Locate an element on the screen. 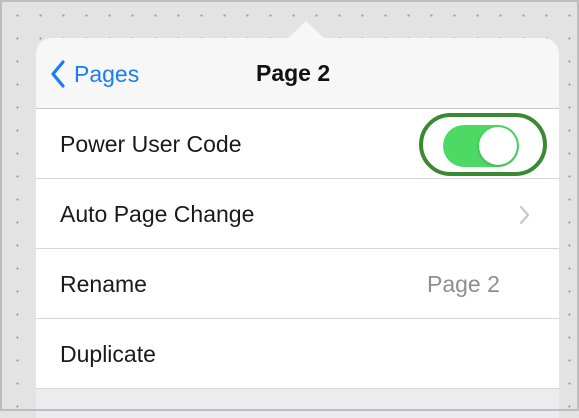 This screenshot has height=418, width=579. page-title: Page 2 is located at coordinates (293, 73).